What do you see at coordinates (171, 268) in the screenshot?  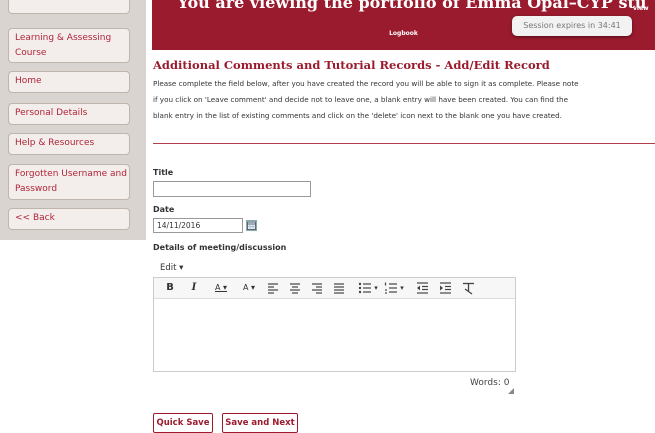 I see `edit-menu: Edit ▾` at bounding box center [171, 268].